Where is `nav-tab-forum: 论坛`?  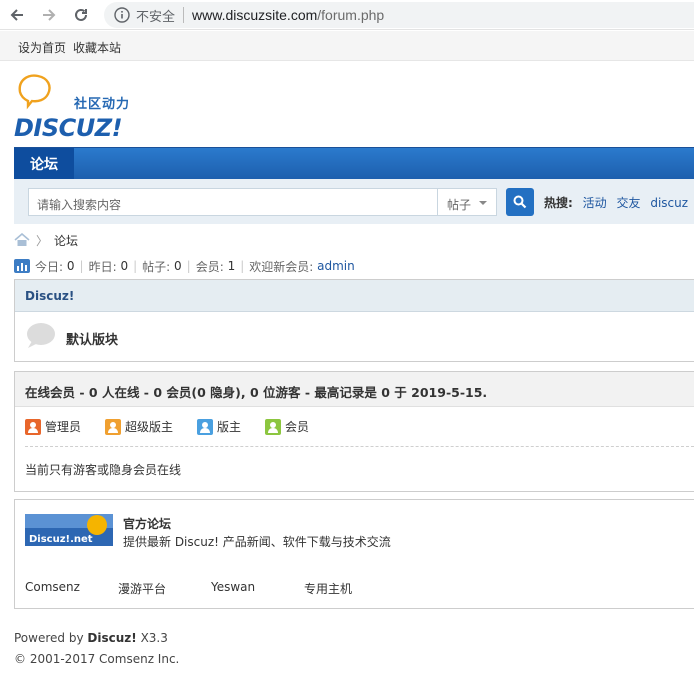 nav-tab-forum: 论坛 is located at coordinates (44, 163).